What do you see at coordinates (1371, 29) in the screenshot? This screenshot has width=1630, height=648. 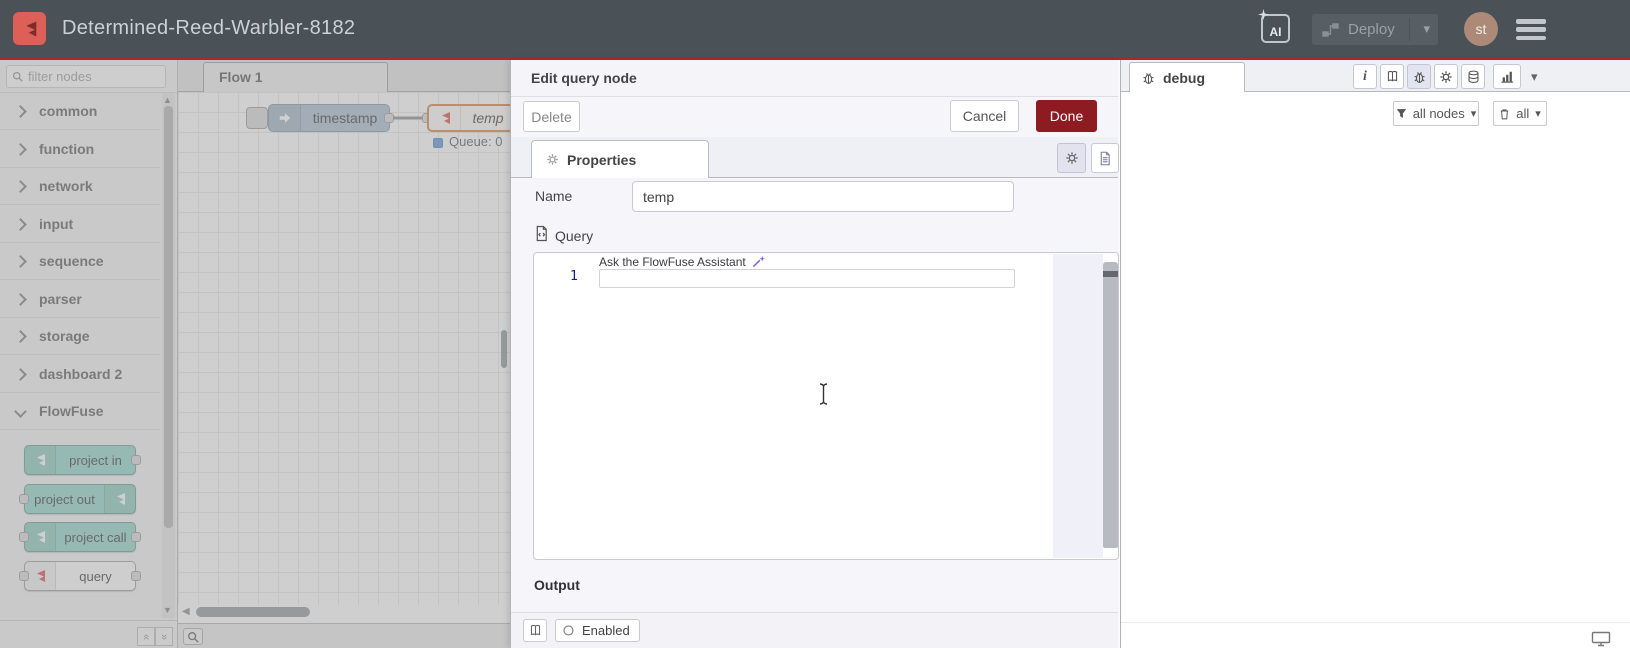 I see `deploy-label: Deploy` at bounding box center [1371, 29].